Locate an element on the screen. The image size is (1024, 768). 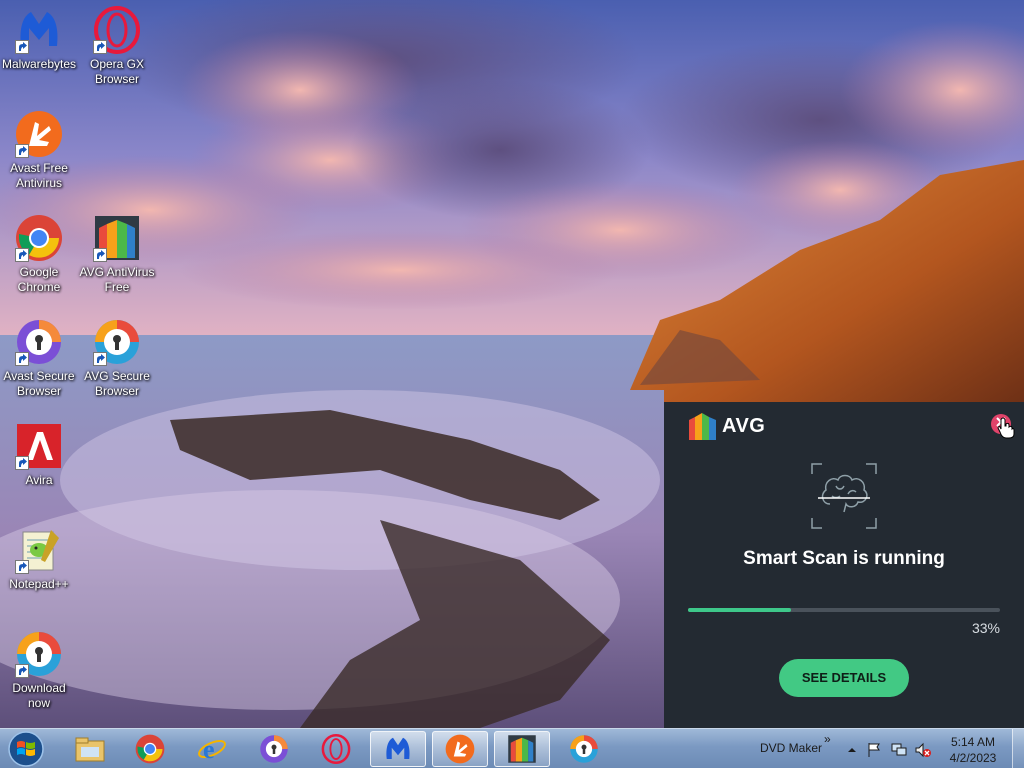
flag-icon is located at coordinates (874, 750).